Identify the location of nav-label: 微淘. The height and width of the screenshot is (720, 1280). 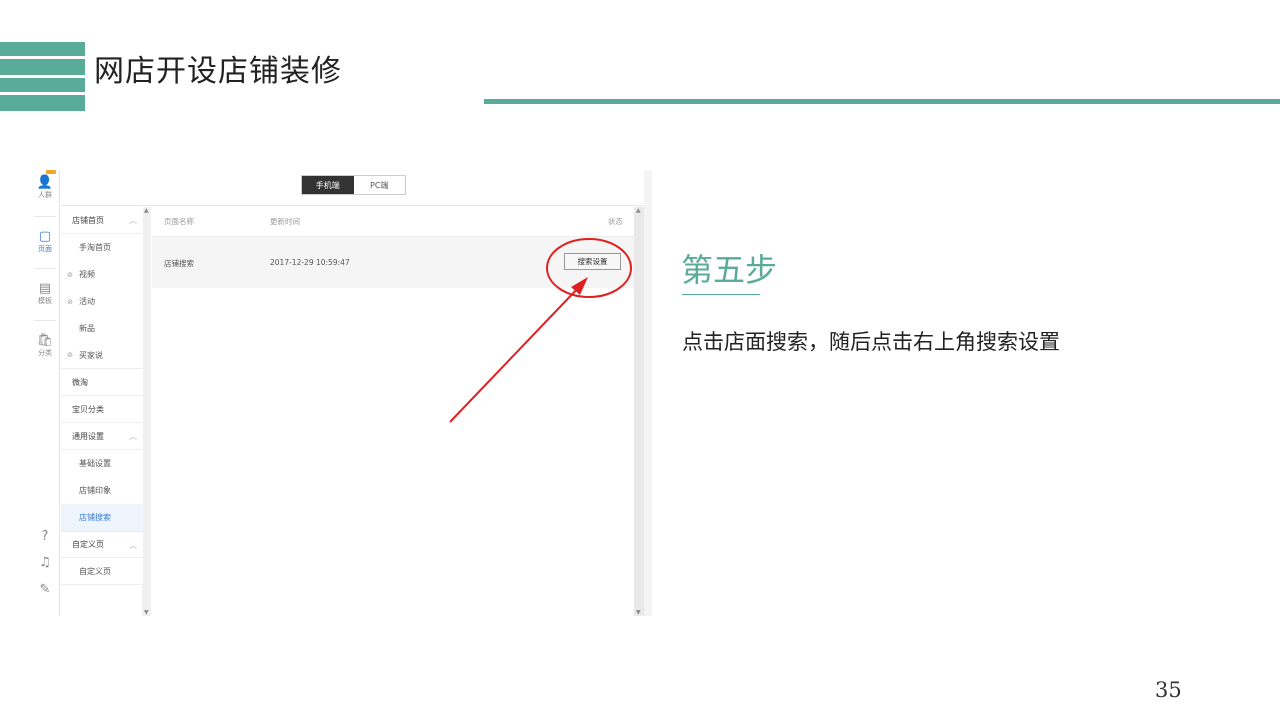
(80, 382).